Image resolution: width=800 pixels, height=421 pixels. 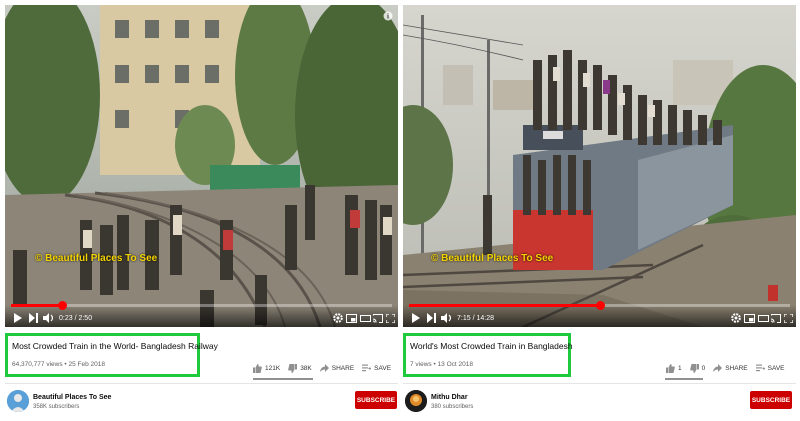 I want to click on video-meta: 64,370,777 views • 25 Feb 2018, so click(x=58, y=364).